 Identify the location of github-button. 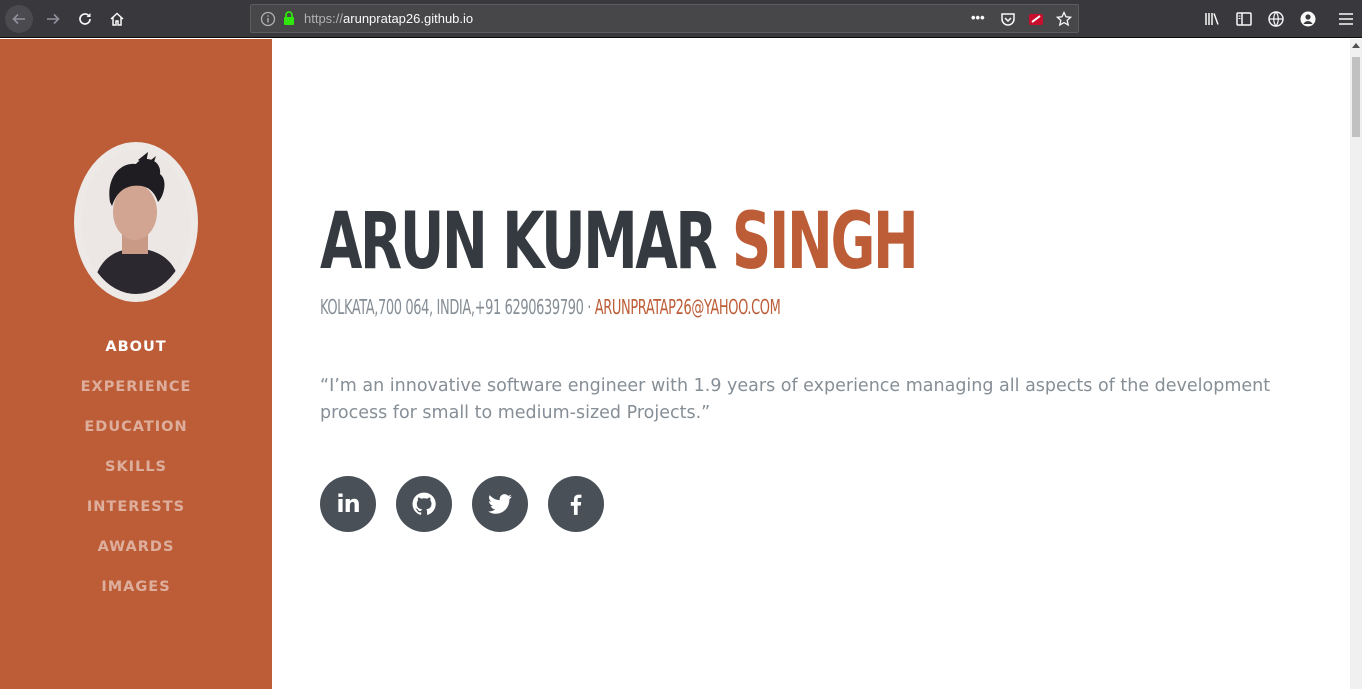
(424, 504).